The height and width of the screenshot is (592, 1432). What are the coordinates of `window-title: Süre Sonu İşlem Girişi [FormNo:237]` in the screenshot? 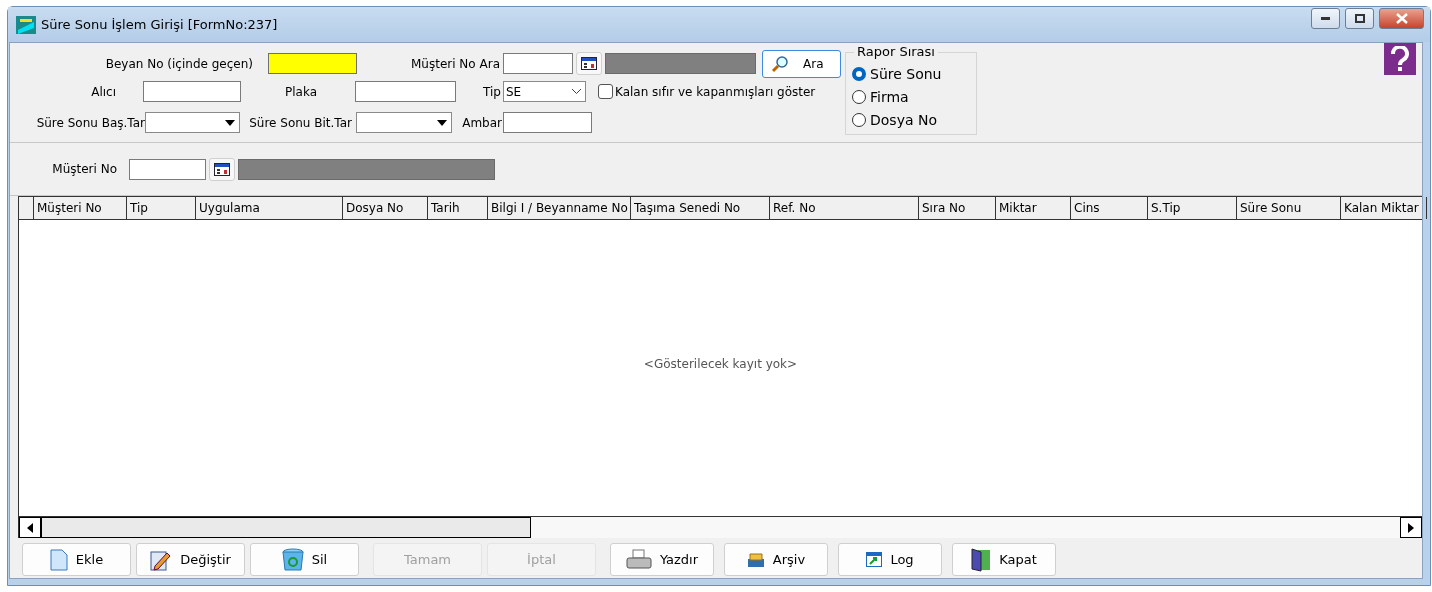 It's located at (160, 24).